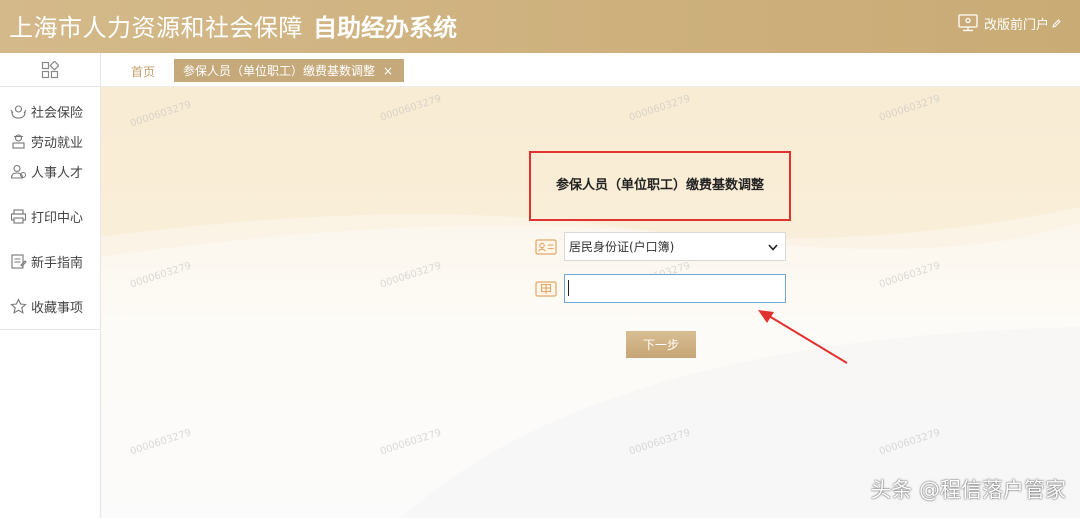  I want to click on grid-menu-icon, so click(50, 69).